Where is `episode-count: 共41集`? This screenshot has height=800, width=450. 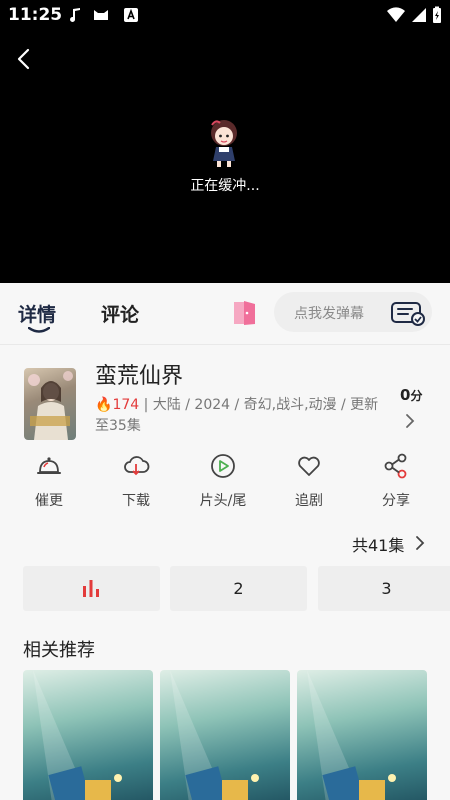
episode-count: 共41集 is located at coordinates (378, 544).